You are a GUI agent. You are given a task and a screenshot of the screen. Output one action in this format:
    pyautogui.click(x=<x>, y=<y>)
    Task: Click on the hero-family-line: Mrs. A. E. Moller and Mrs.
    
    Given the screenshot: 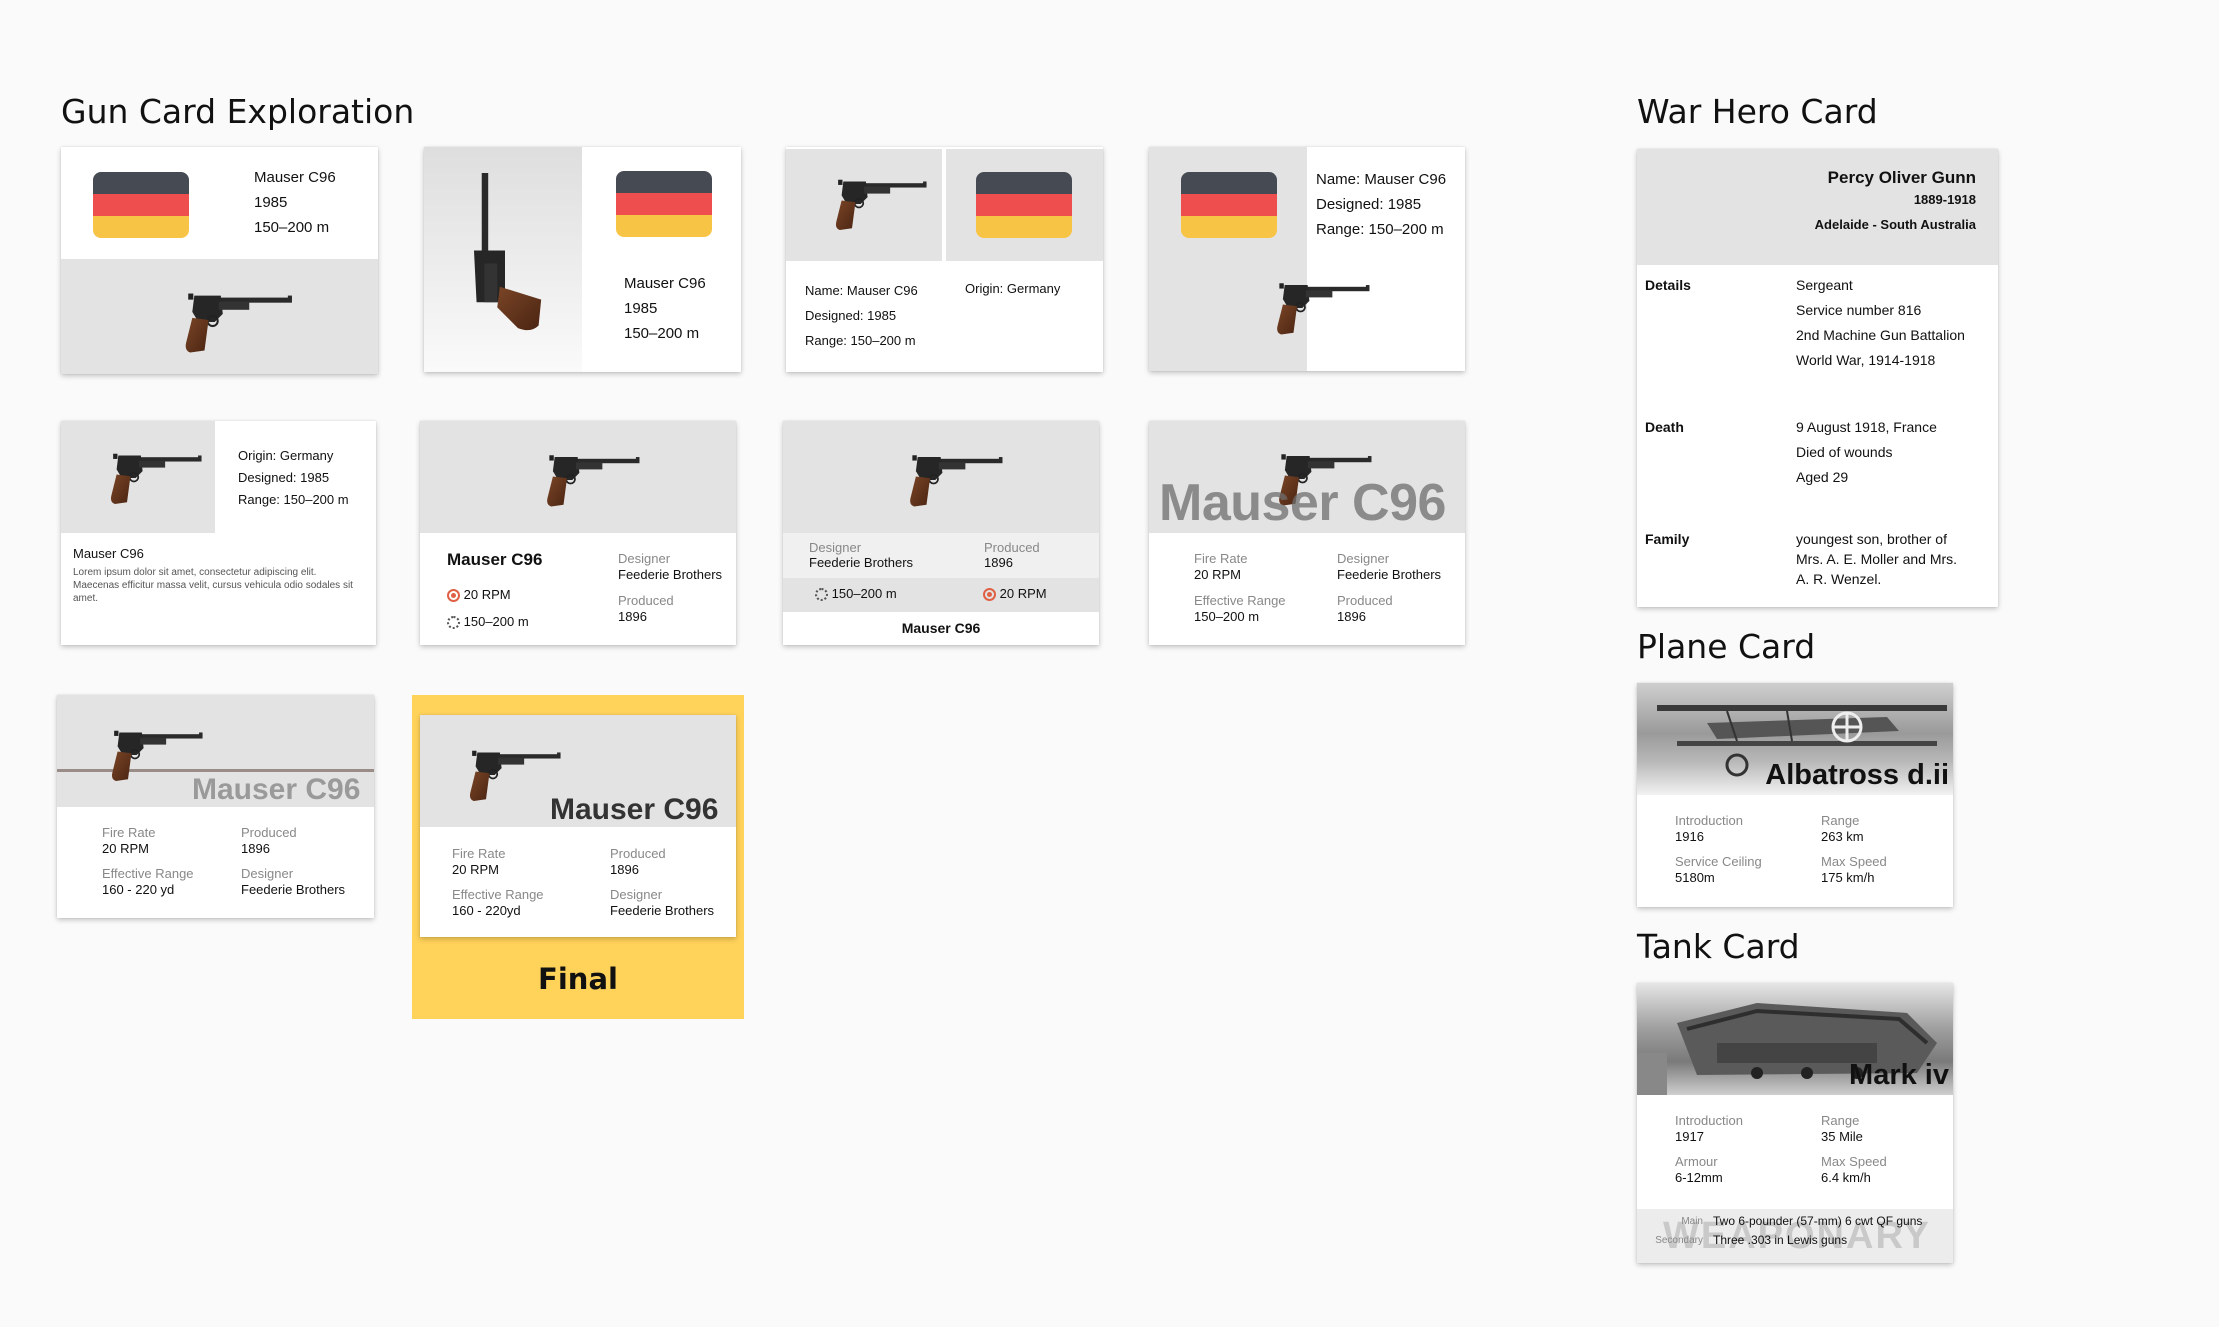 What is the action you would take?
    pyautogui.click(x=1877, y=559)
    